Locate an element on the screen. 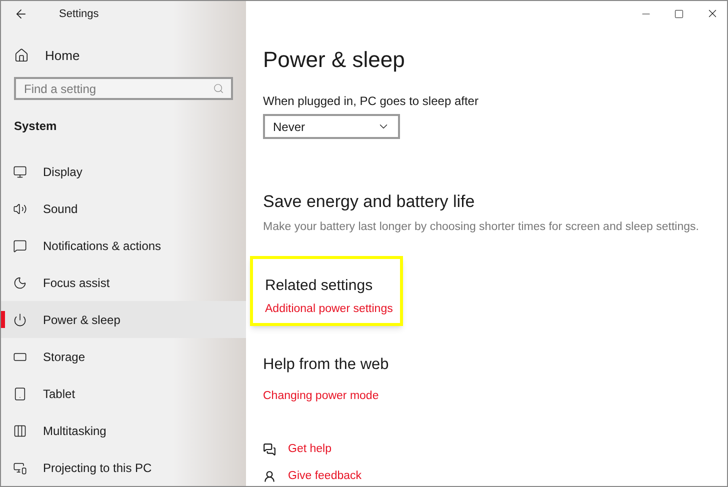 The image size is (728, 487). message-icon is located at coordinates (20, 245).